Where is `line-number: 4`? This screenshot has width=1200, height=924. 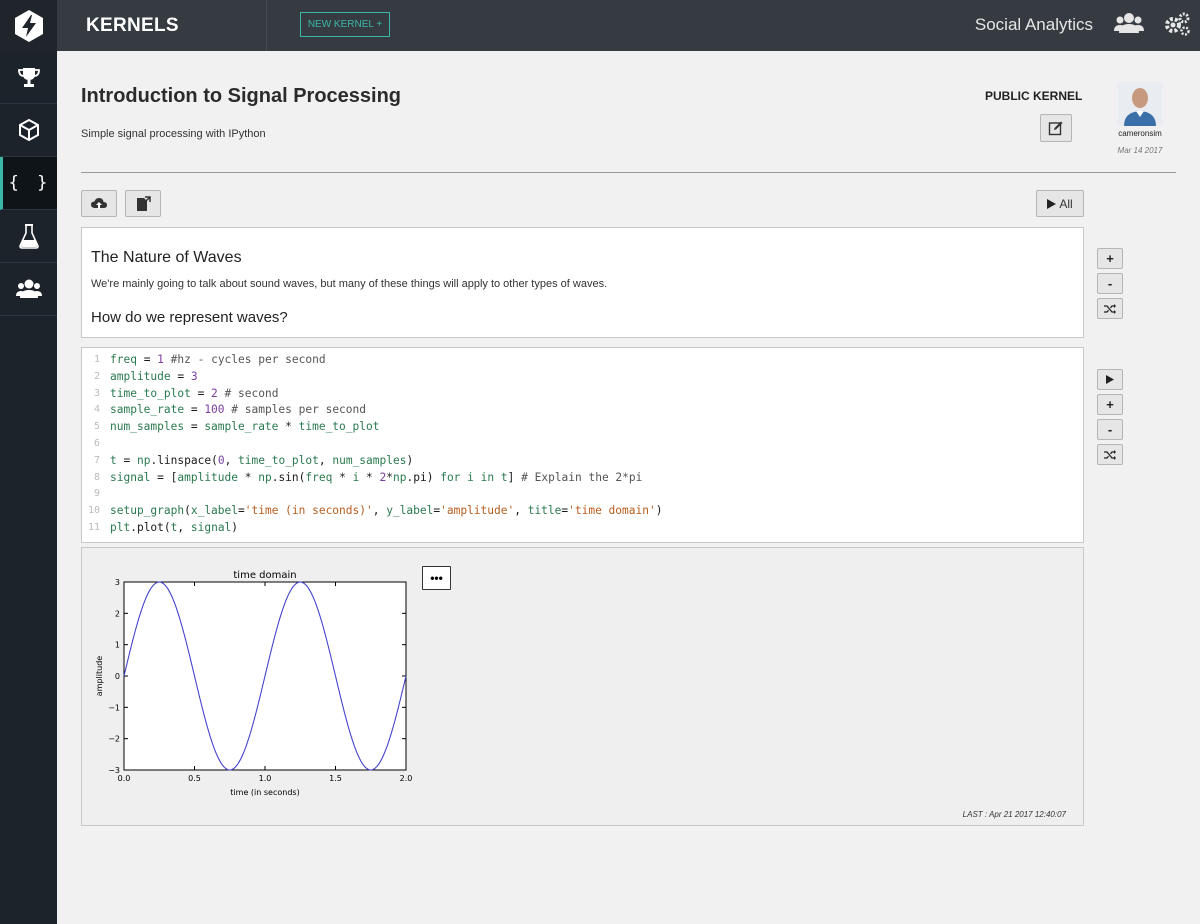
line-number: 4 is located at coordinates (96, 410).